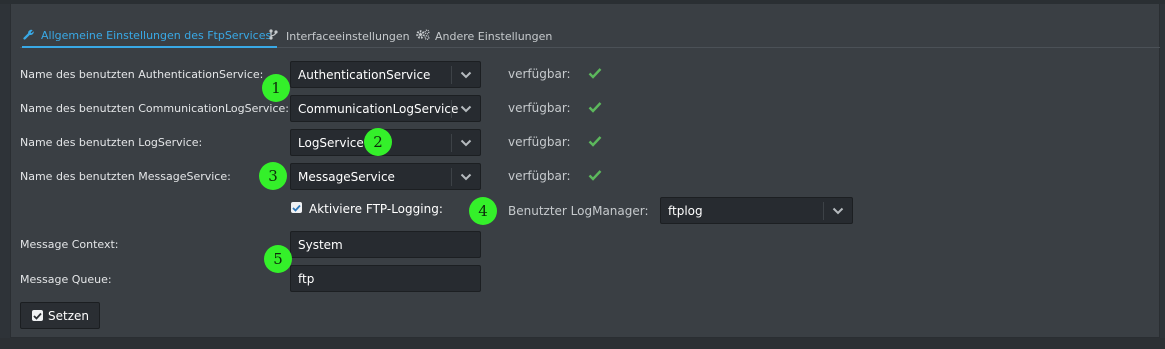 Image resolution: width=1165 pixels, height=349 pixels. What do you see at coordinates (539, 108) in the screenshot?
I see `communication-log-service-status: verfügbar:` at bounding box center [539, 108].